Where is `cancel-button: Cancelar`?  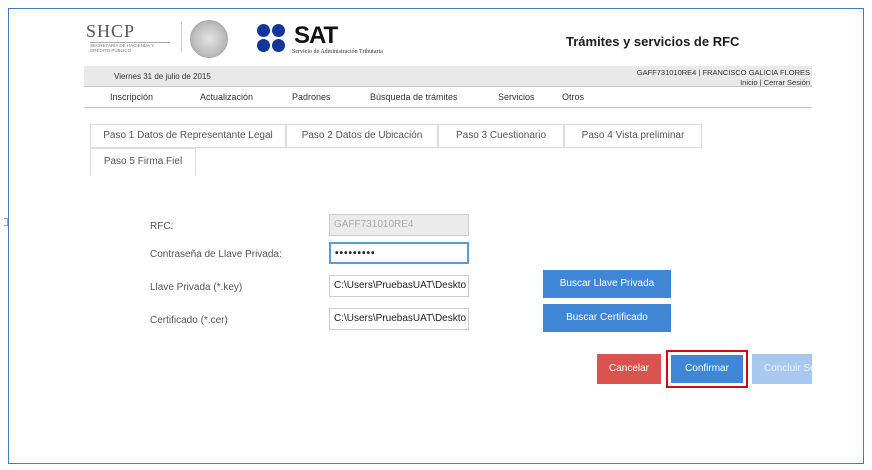
cancel-button: Cancelar is located at coordinates (629, 369).